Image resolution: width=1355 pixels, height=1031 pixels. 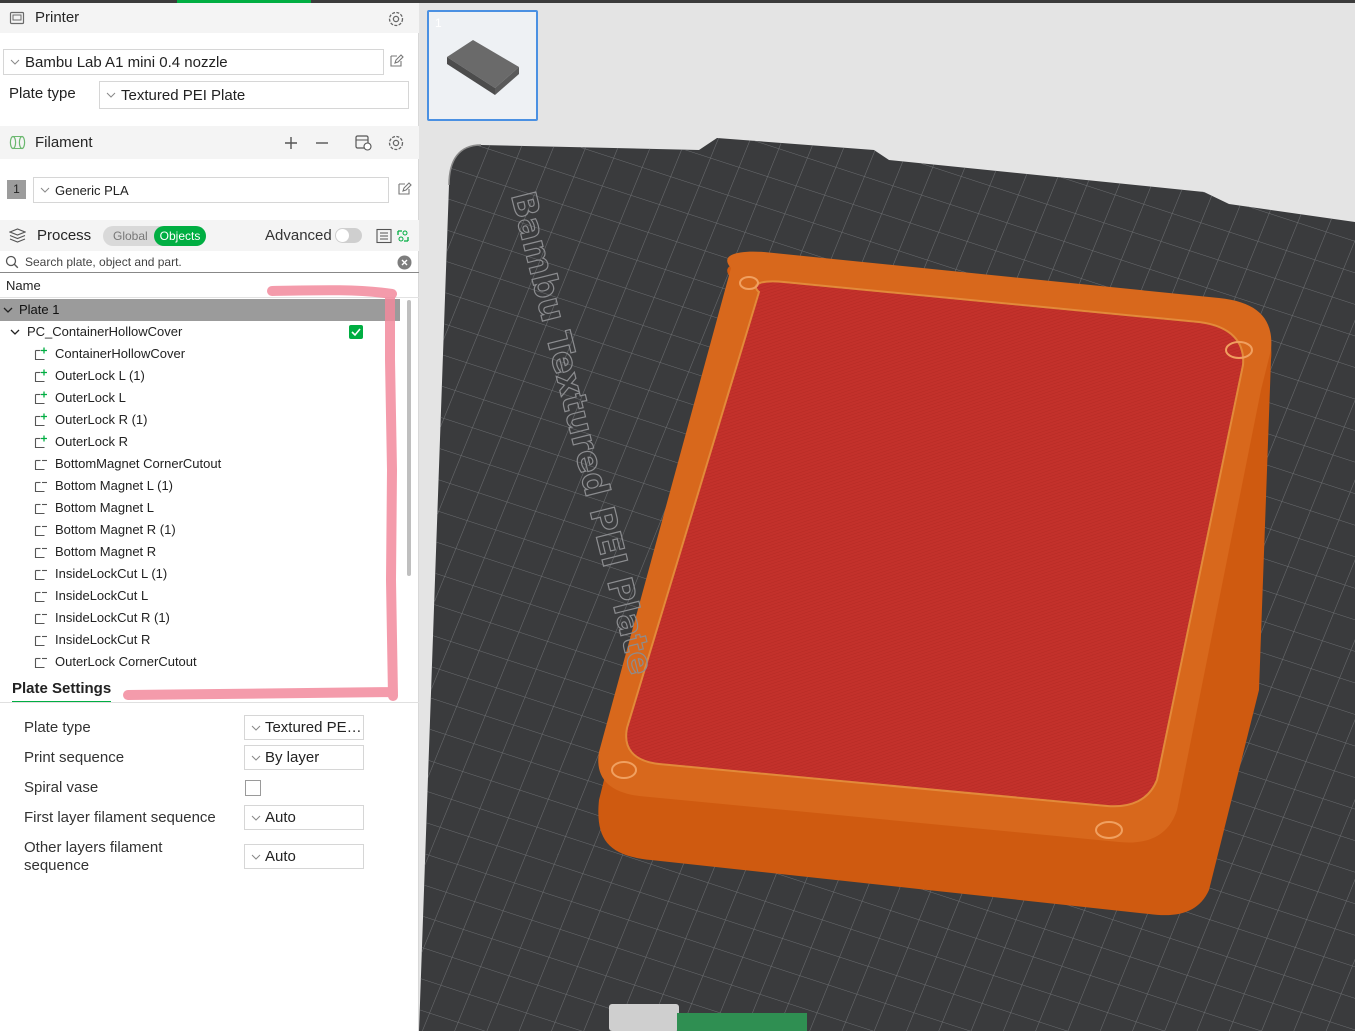 I want to click on plate-thumbnail-preview, so click(x=483, y=67).